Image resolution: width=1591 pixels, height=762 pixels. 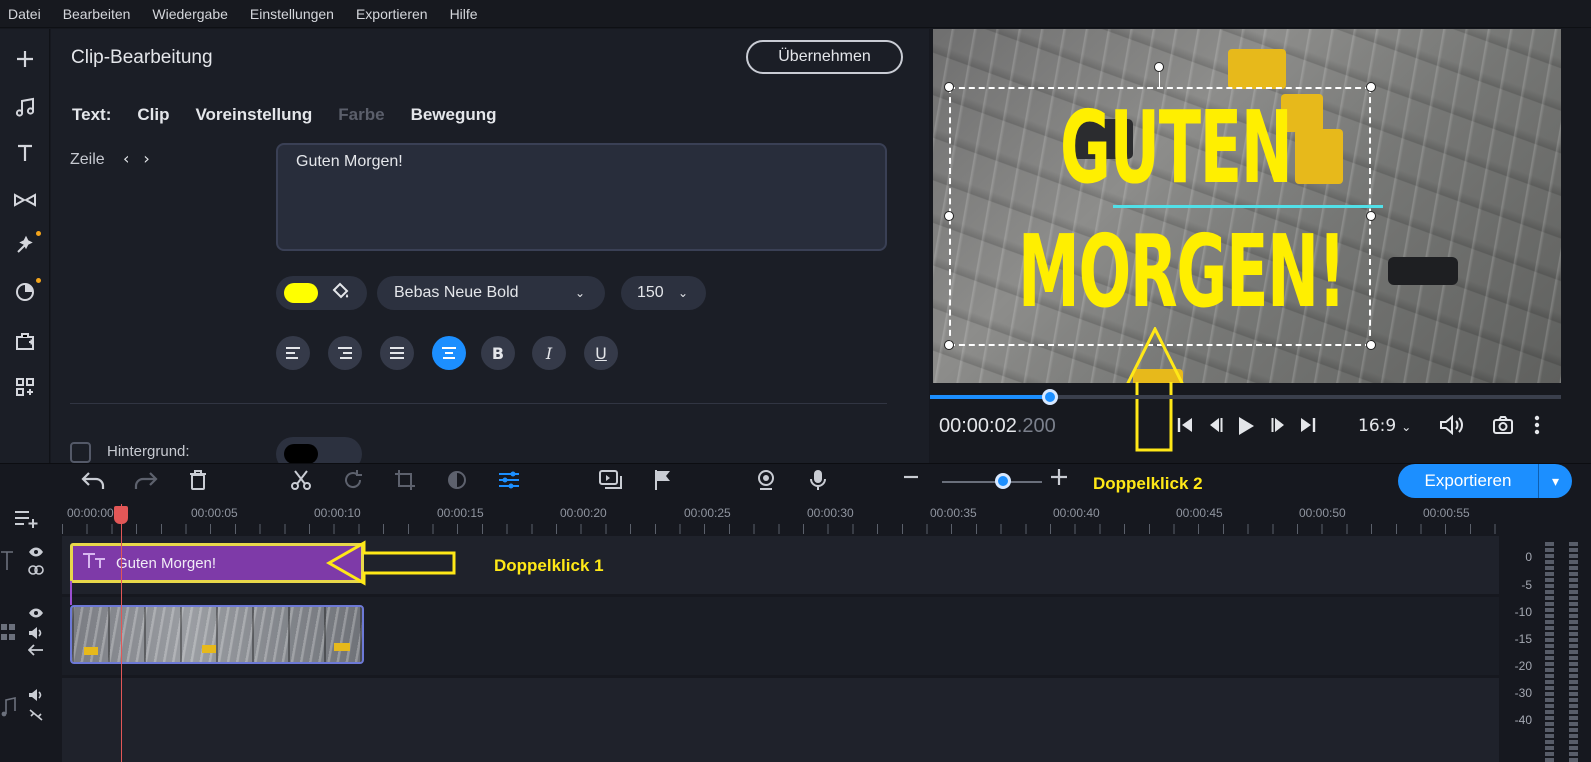 I want to click on text-icon, so click(x=25, y=153).